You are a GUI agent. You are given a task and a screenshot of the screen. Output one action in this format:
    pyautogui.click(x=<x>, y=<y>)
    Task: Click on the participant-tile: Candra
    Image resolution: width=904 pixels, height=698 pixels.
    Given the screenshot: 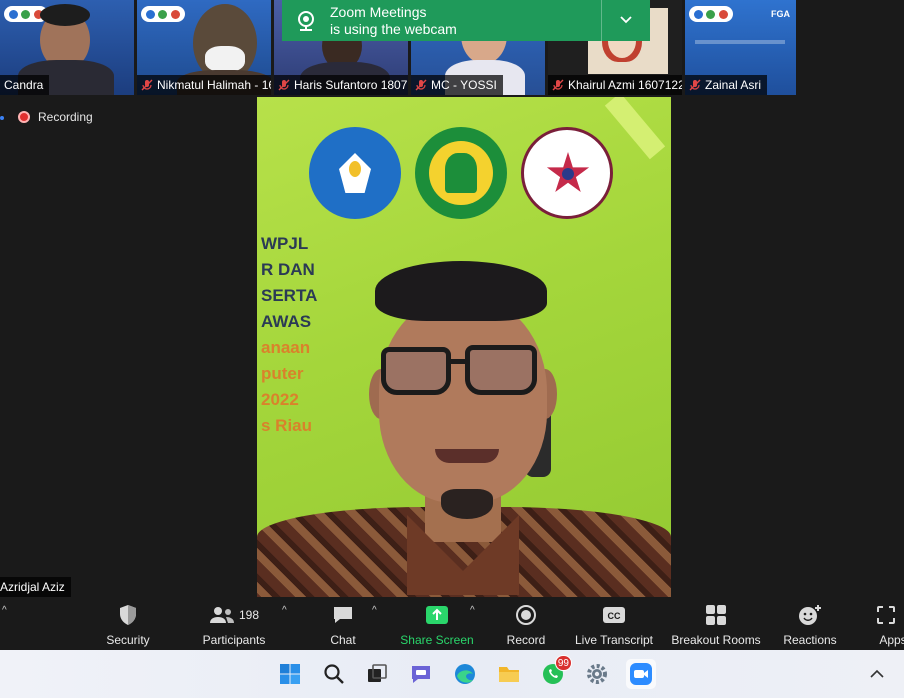 What is the action you would take?
    pyautogui.click(x=67, y=47)
    